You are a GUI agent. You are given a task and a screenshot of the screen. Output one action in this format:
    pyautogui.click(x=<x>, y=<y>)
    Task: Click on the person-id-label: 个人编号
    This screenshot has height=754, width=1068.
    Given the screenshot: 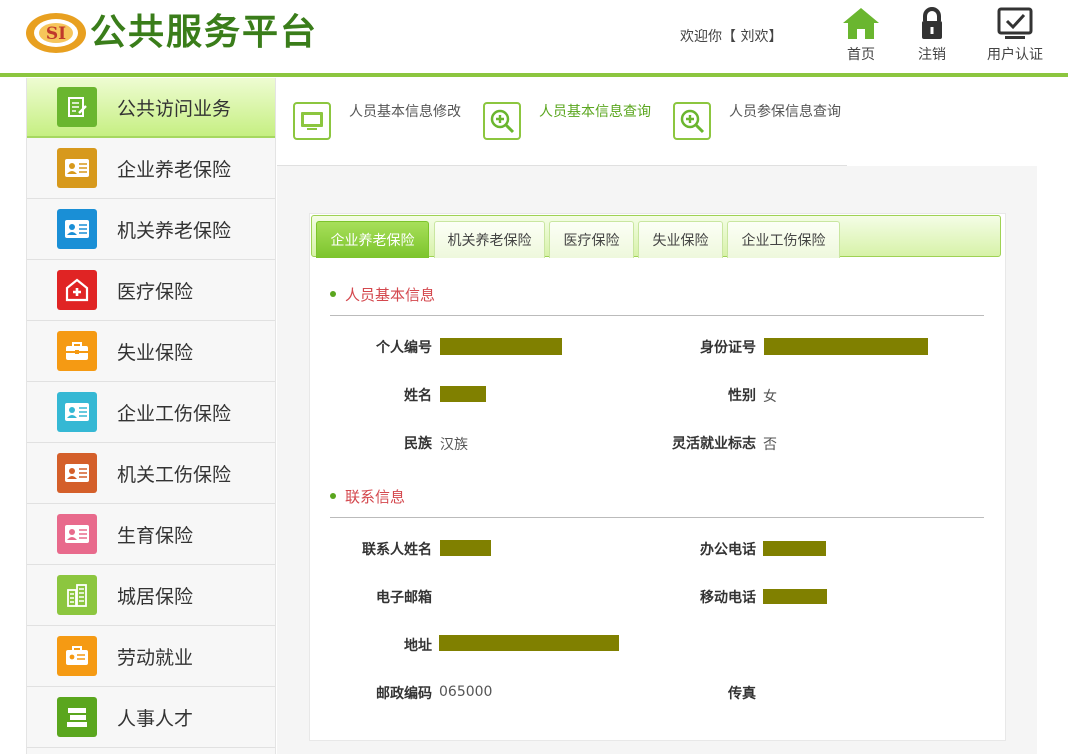 What is the action you would take?
    pyautogui.click(x=404, y=348)
    